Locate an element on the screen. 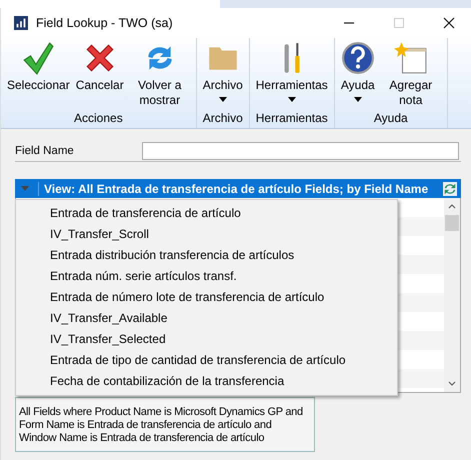 The width and height of the screenshot is (471, 460). group-label: Ayuda is located at coordinates (391, 119).